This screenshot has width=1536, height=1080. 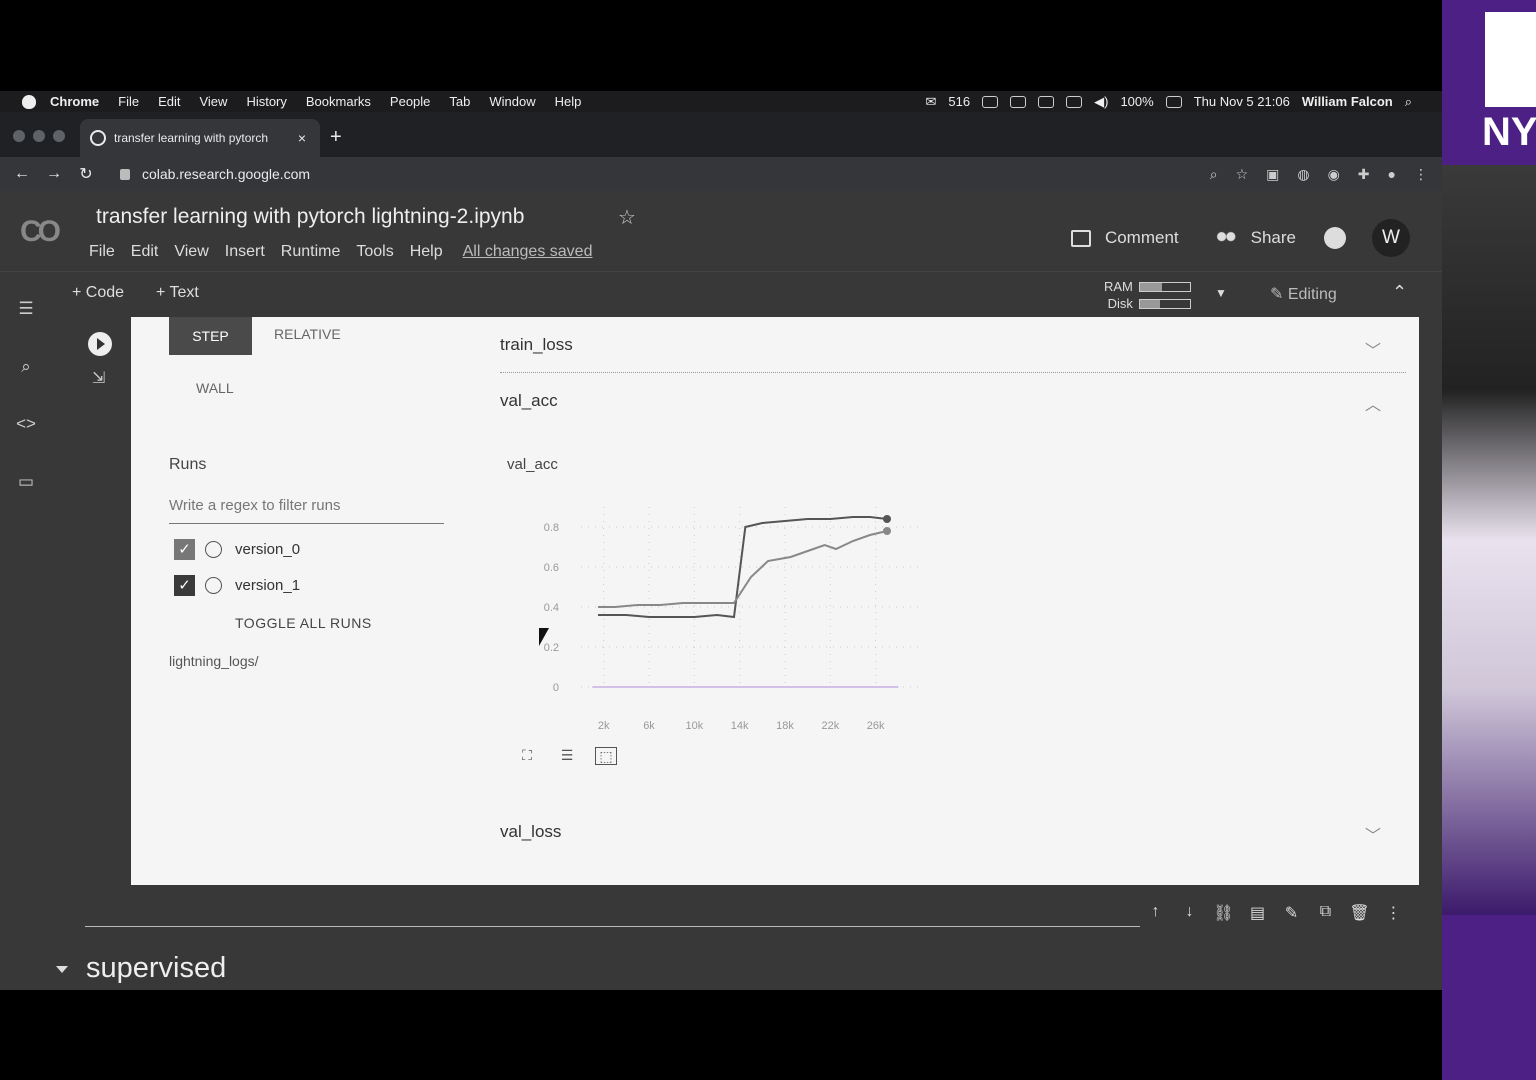 I want to click on colab-menu-insert: Insert, so click(x=245, y=252).